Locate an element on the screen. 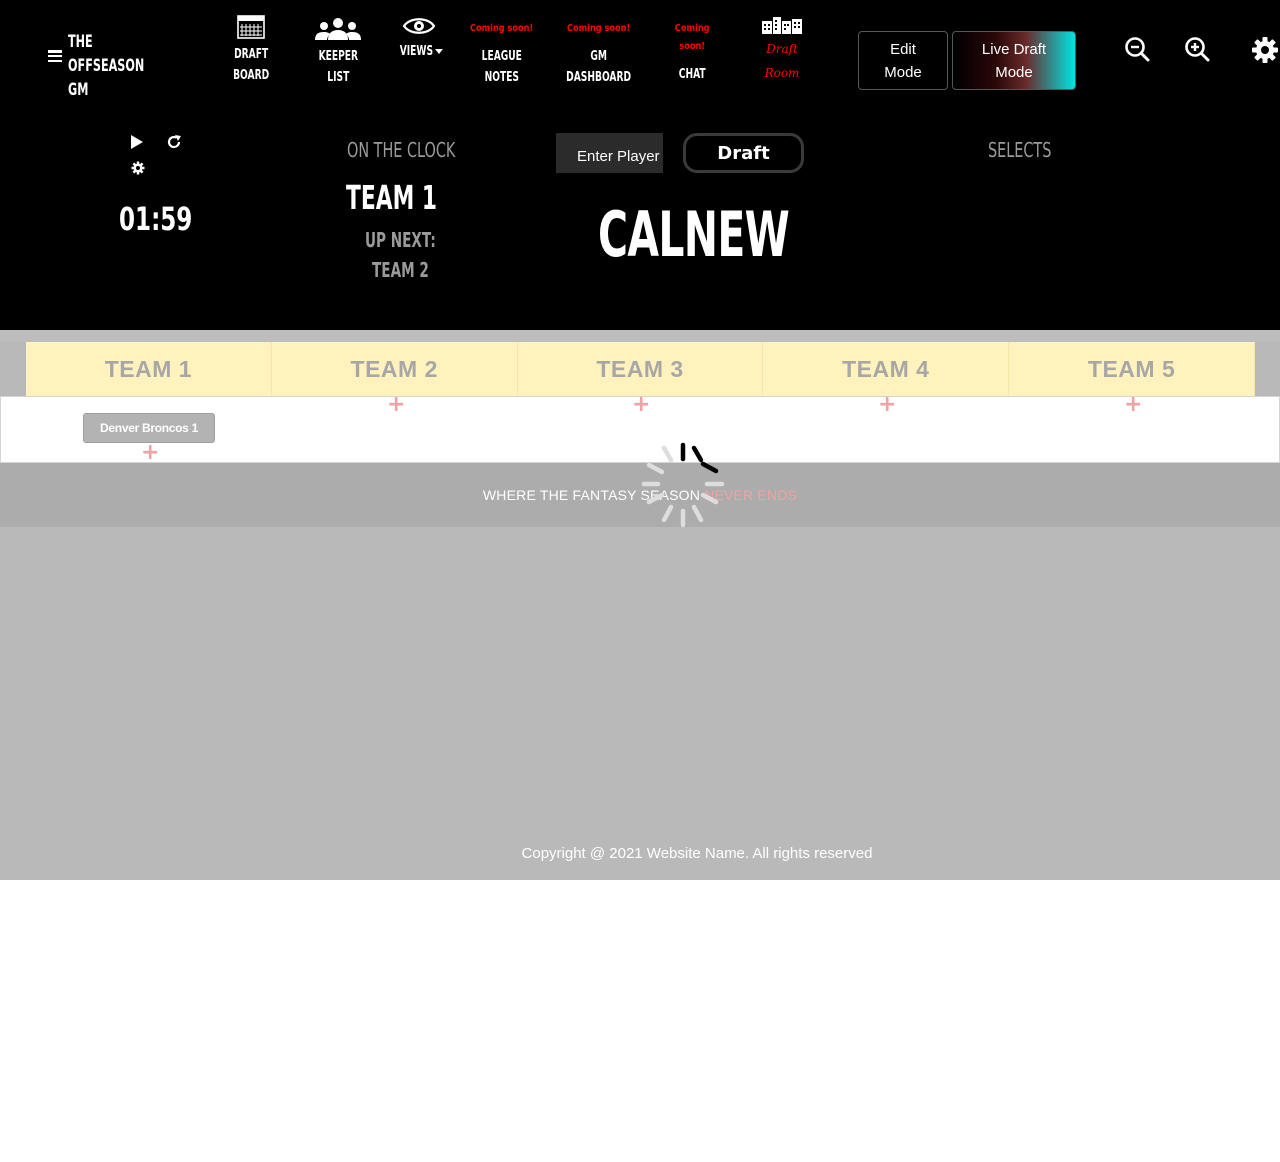  current-player-display: CALNEW is located at coordinates (694, 234).